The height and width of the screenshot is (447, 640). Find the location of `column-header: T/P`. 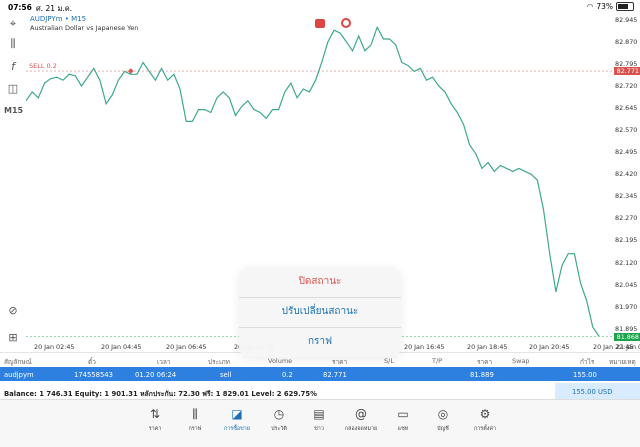

column-header: T/P is located at coordinates (437, 361).